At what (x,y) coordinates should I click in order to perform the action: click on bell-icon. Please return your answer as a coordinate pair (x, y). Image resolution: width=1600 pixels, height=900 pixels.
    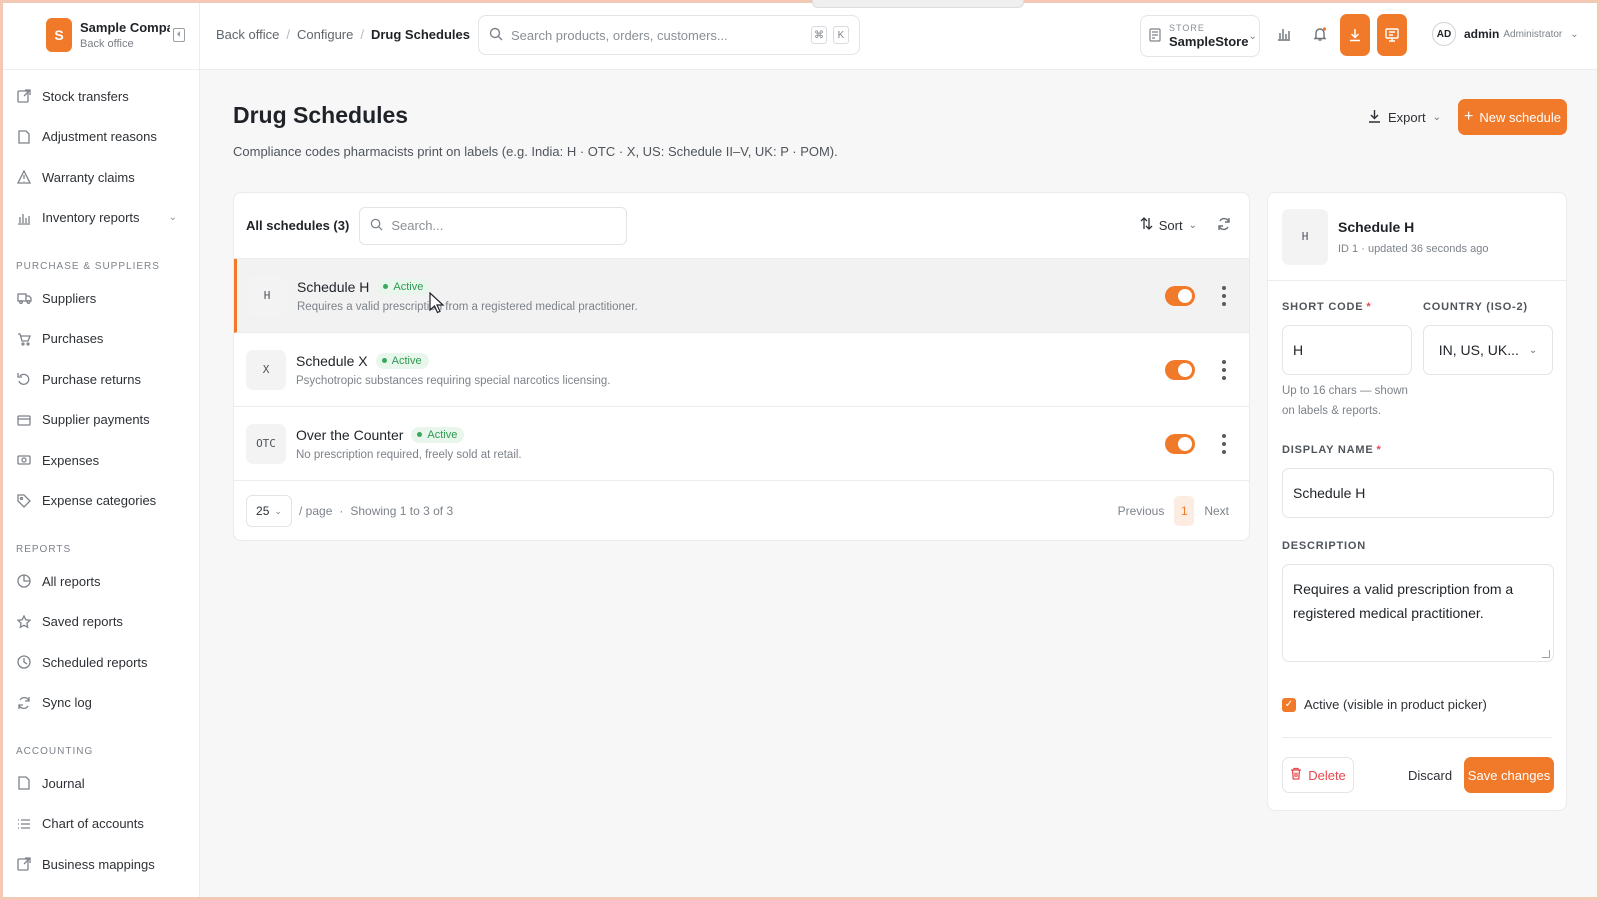
    Looking at the image, I should click on (1320, 34).